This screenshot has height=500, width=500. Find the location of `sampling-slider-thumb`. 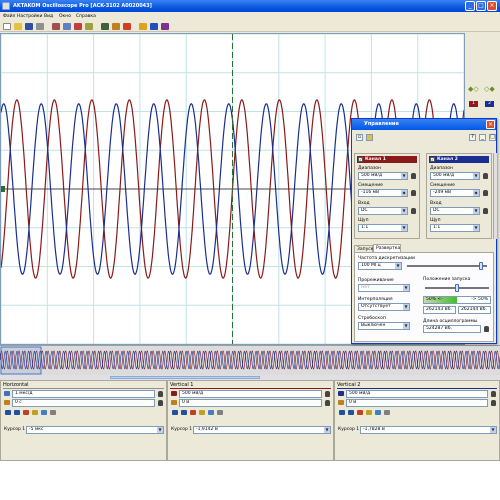

sampling-slider-thumb is located at coordinates (480, 266).